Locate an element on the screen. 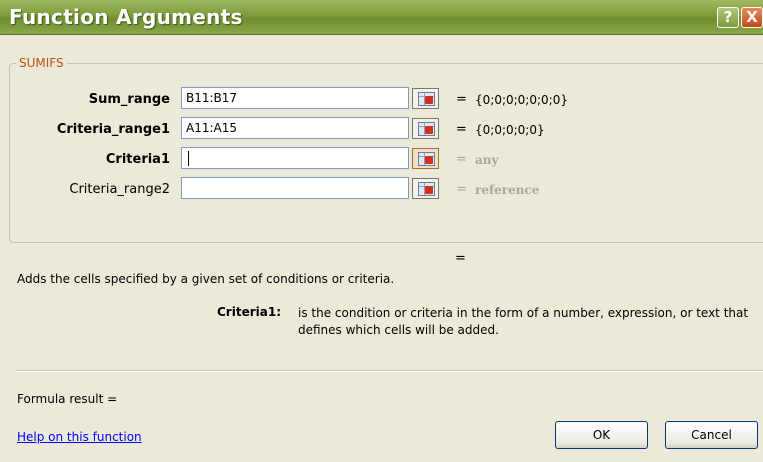  sum-range-input: B11:B17 is located at coordinates (295, 98).